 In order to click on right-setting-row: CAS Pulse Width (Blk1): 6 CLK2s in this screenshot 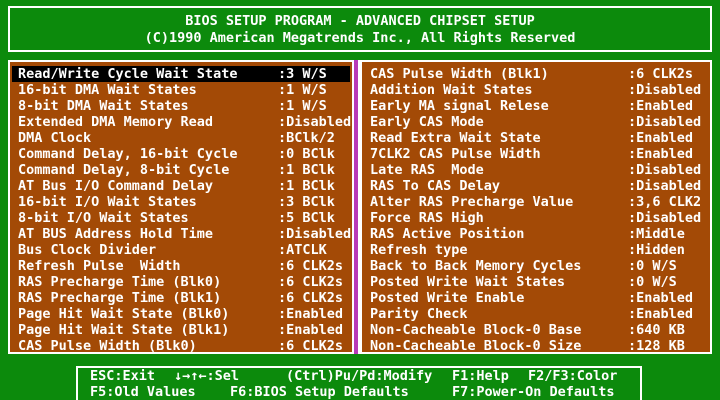, I will do `click(536, 74)`.